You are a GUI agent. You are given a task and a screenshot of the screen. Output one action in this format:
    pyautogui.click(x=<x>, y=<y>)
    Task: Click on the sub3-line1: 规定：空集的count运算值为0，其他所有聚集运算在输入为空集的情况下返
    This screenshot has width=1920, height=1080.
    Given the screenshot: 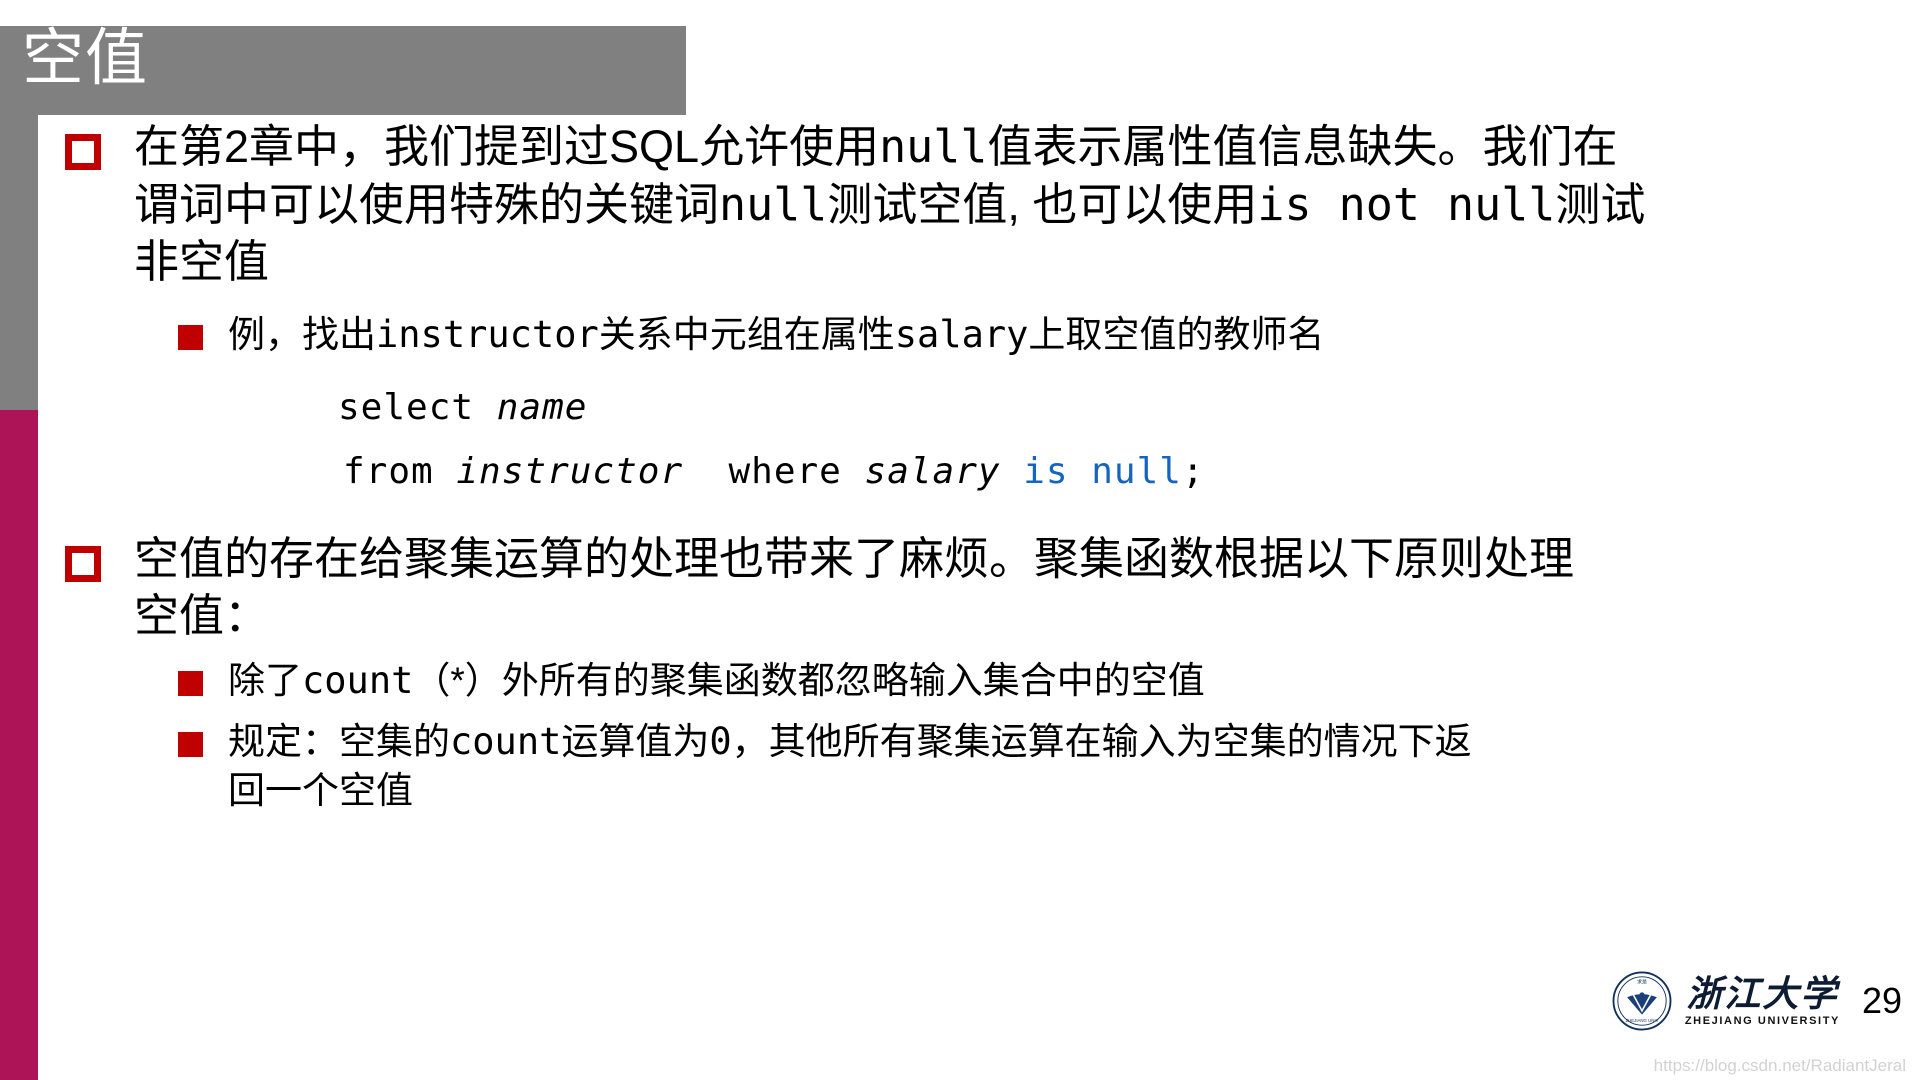 What is the action you would take?
    pyautogui.click(x=1055, y=742)
    